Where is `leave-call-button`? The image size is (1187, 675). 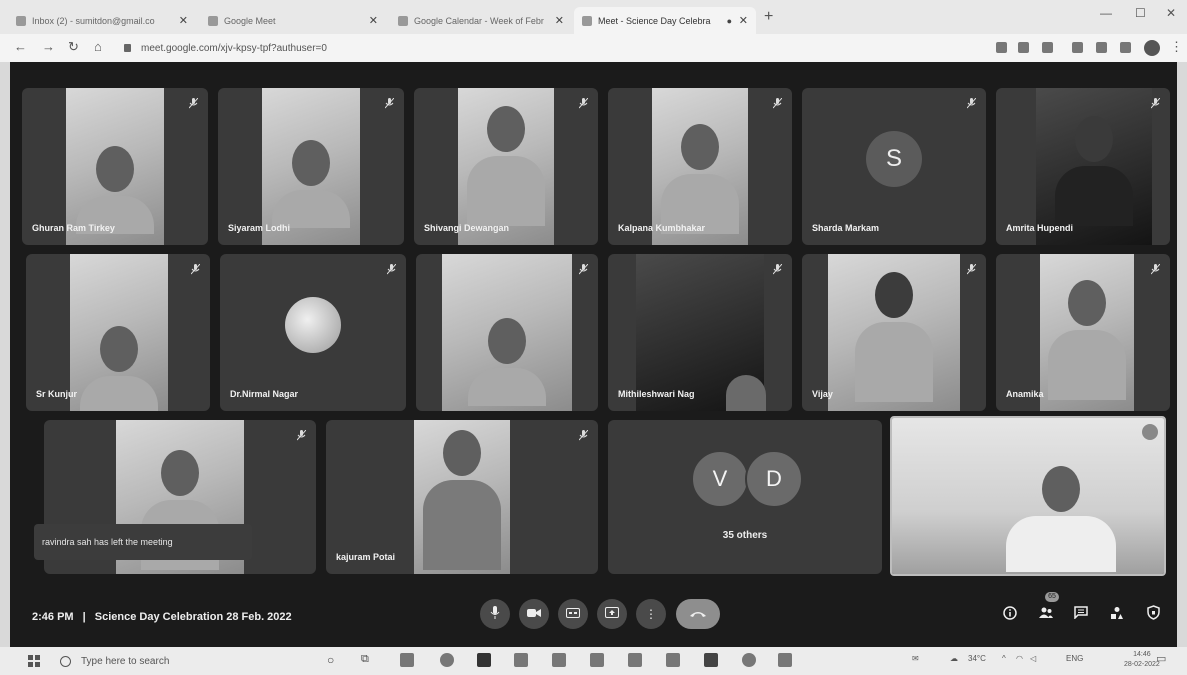
leave-call-button is located at coordinates (698, 614).